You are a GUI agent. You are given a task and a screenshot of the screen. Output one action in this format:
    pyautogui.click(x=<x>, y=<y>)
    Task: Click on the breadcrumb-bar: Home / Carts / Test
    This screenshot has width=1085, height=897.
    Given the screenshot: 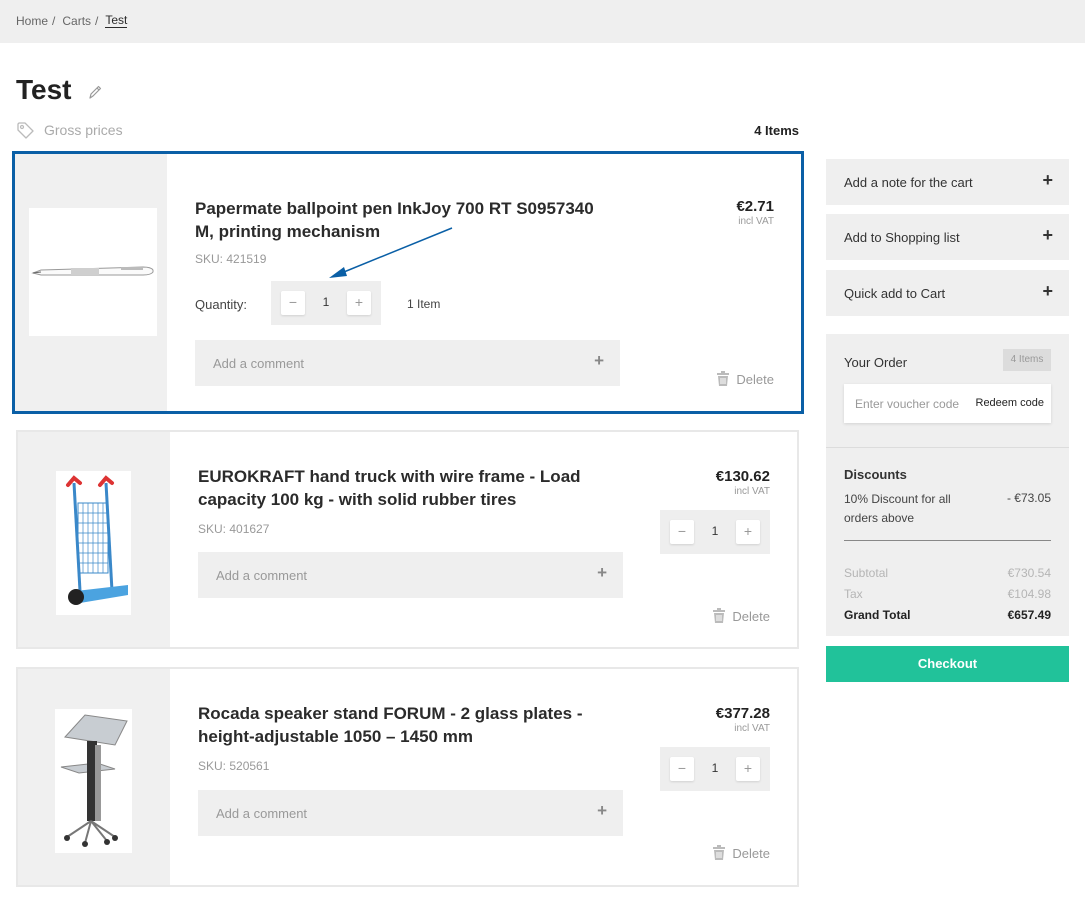 What is the action you would take?
    pyautogui.click(x=542, y=21)
    